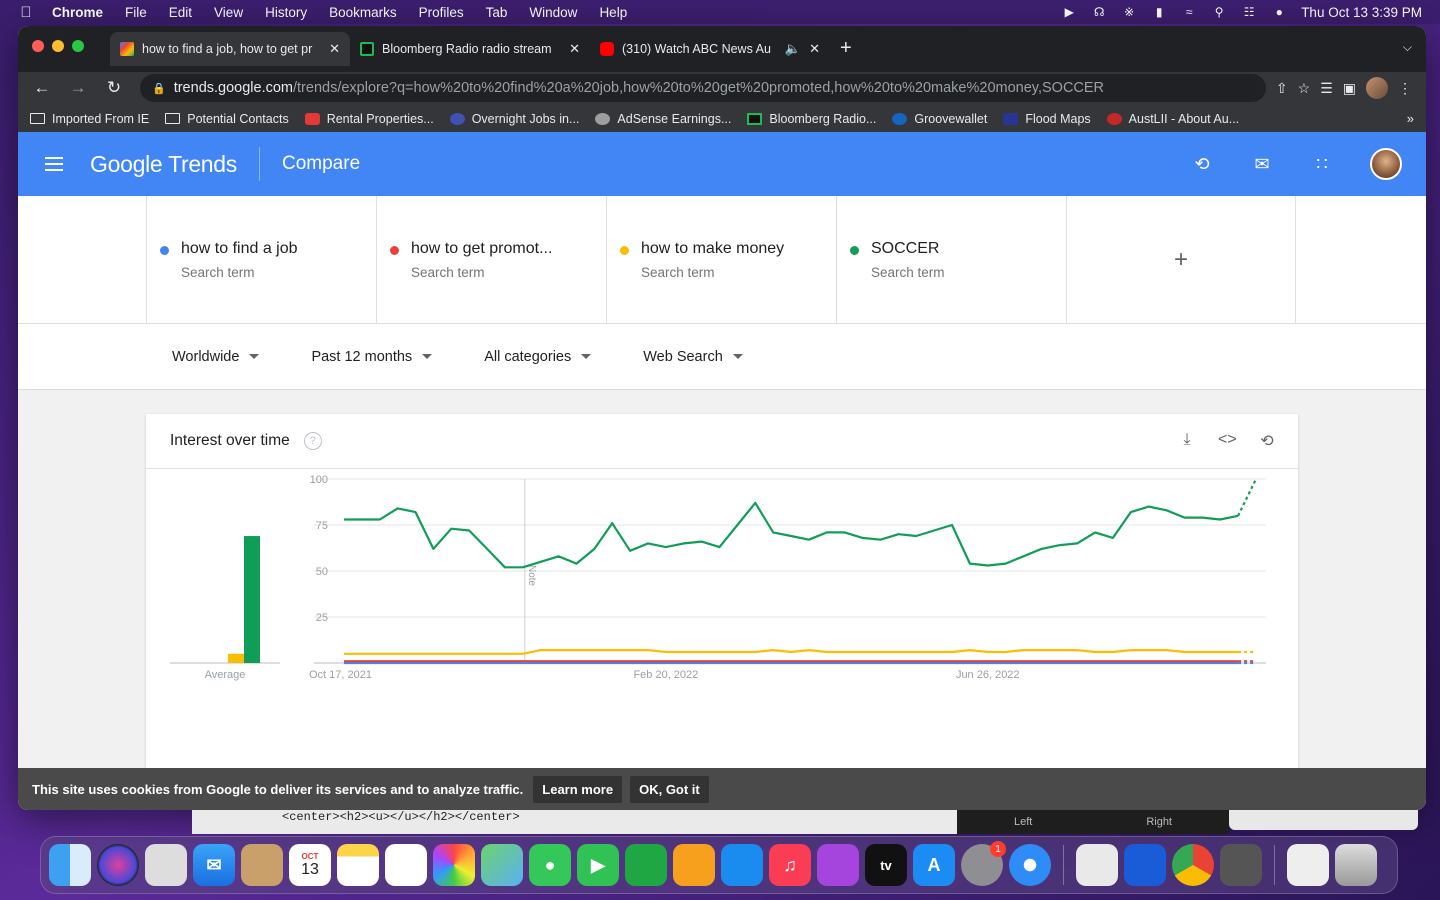 The image size is (1440, 900). Describe the element at coordinates (363, 12) in the screenshot. I see `menu-bookmarks: Bookmarks` at that location.